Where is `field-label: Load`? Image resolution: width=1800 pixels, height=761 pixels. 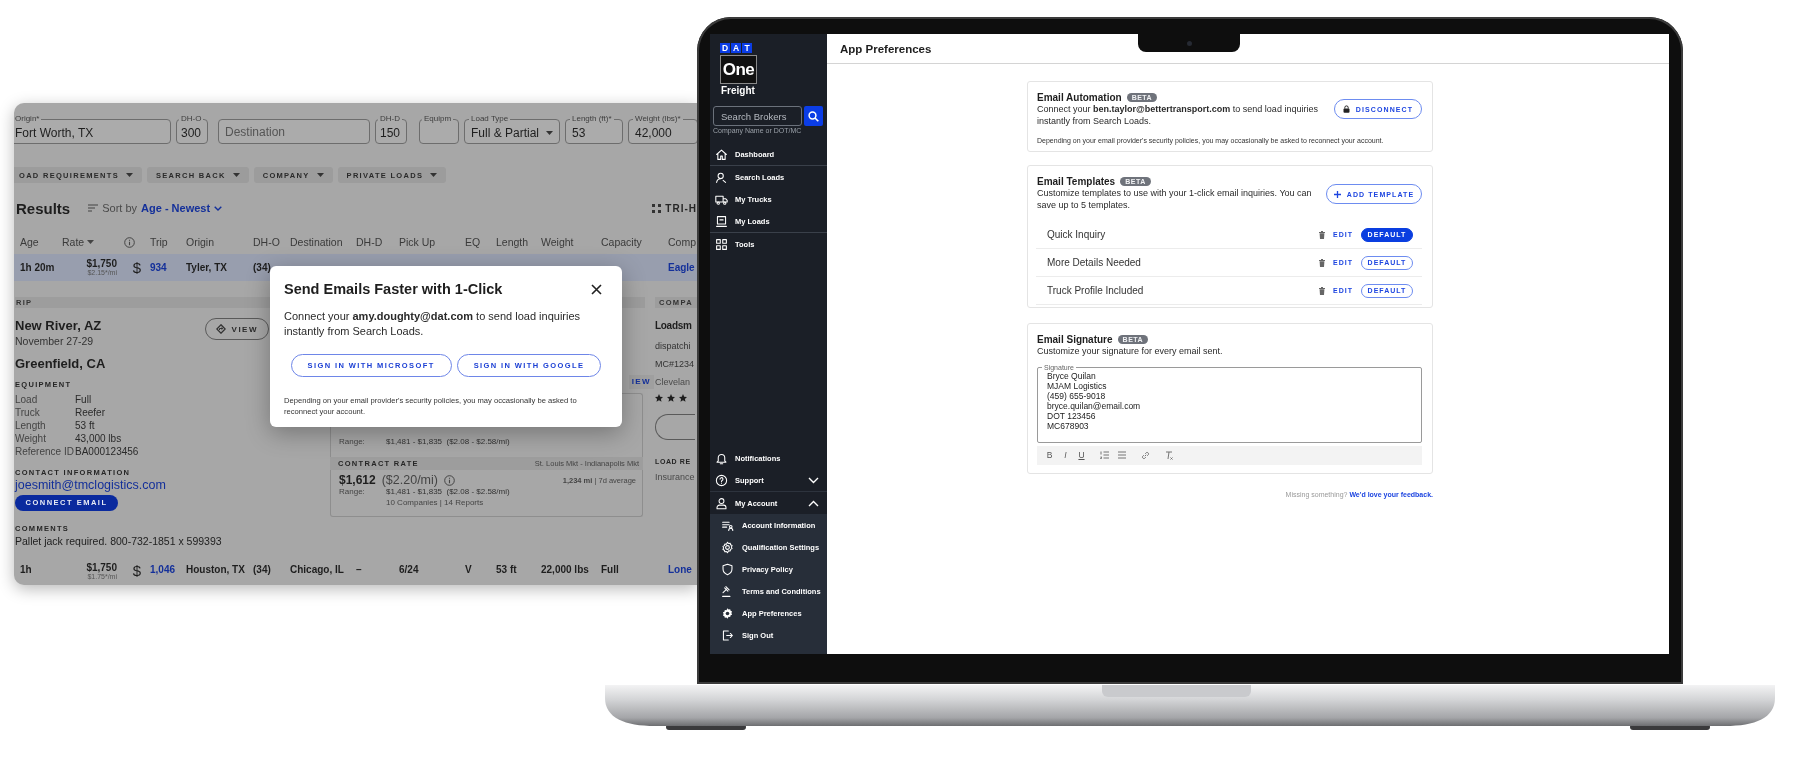
field-label: Load is located at coordinates (26, 399).